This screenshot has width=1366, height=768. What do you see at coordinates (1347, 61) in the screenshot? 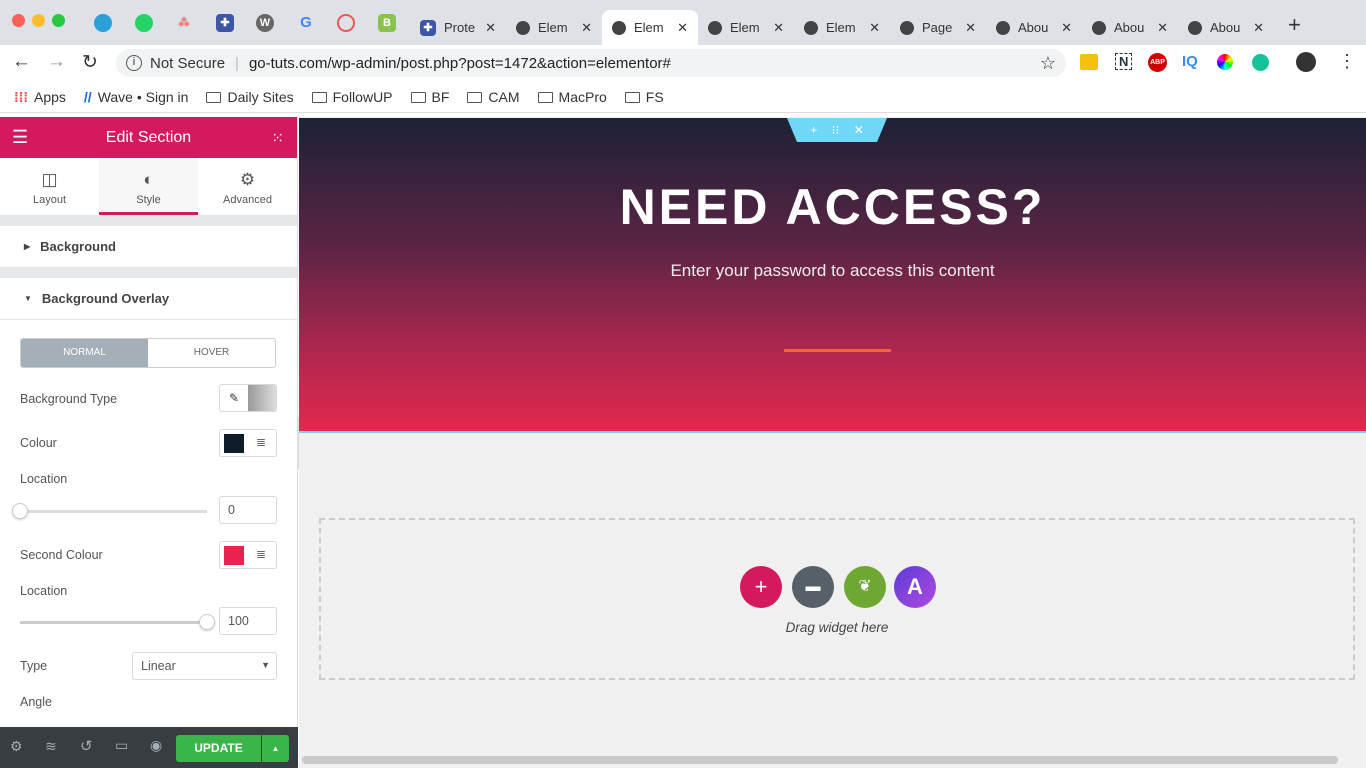
I see `menu-icon: ⋮` at bounding box center [1347, 61].